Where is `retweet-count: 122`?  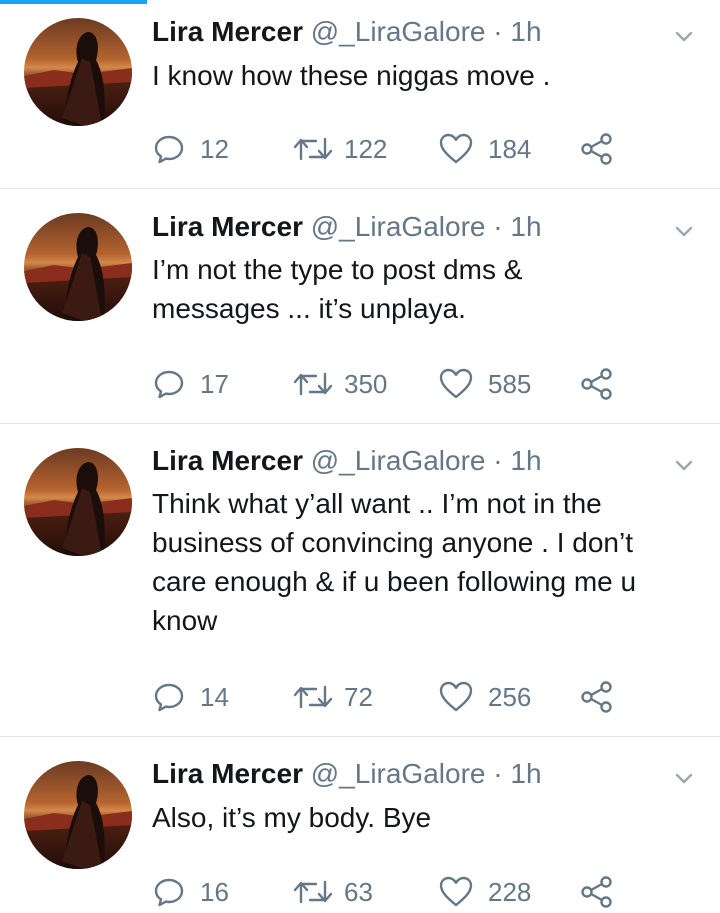 retweet-count: 122 is located at coordinates (366, 148).